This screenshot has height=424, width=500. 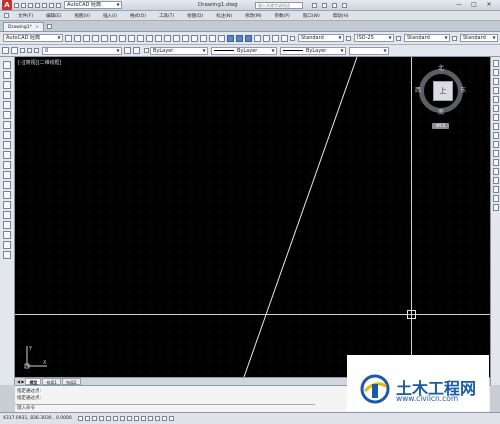 I want to click on polygon-icon, so click(x=7, y=95).